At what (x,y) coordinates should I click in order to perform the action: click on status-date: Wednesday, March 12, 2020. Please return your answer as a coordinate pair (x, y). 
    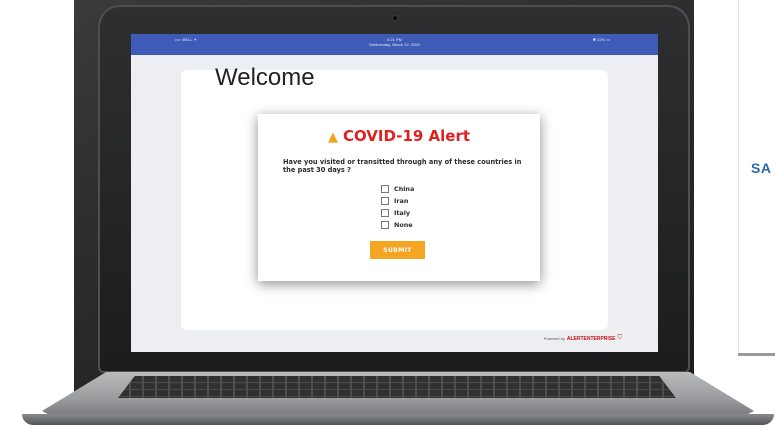
    Looking at the image, I should click on (394, 44).